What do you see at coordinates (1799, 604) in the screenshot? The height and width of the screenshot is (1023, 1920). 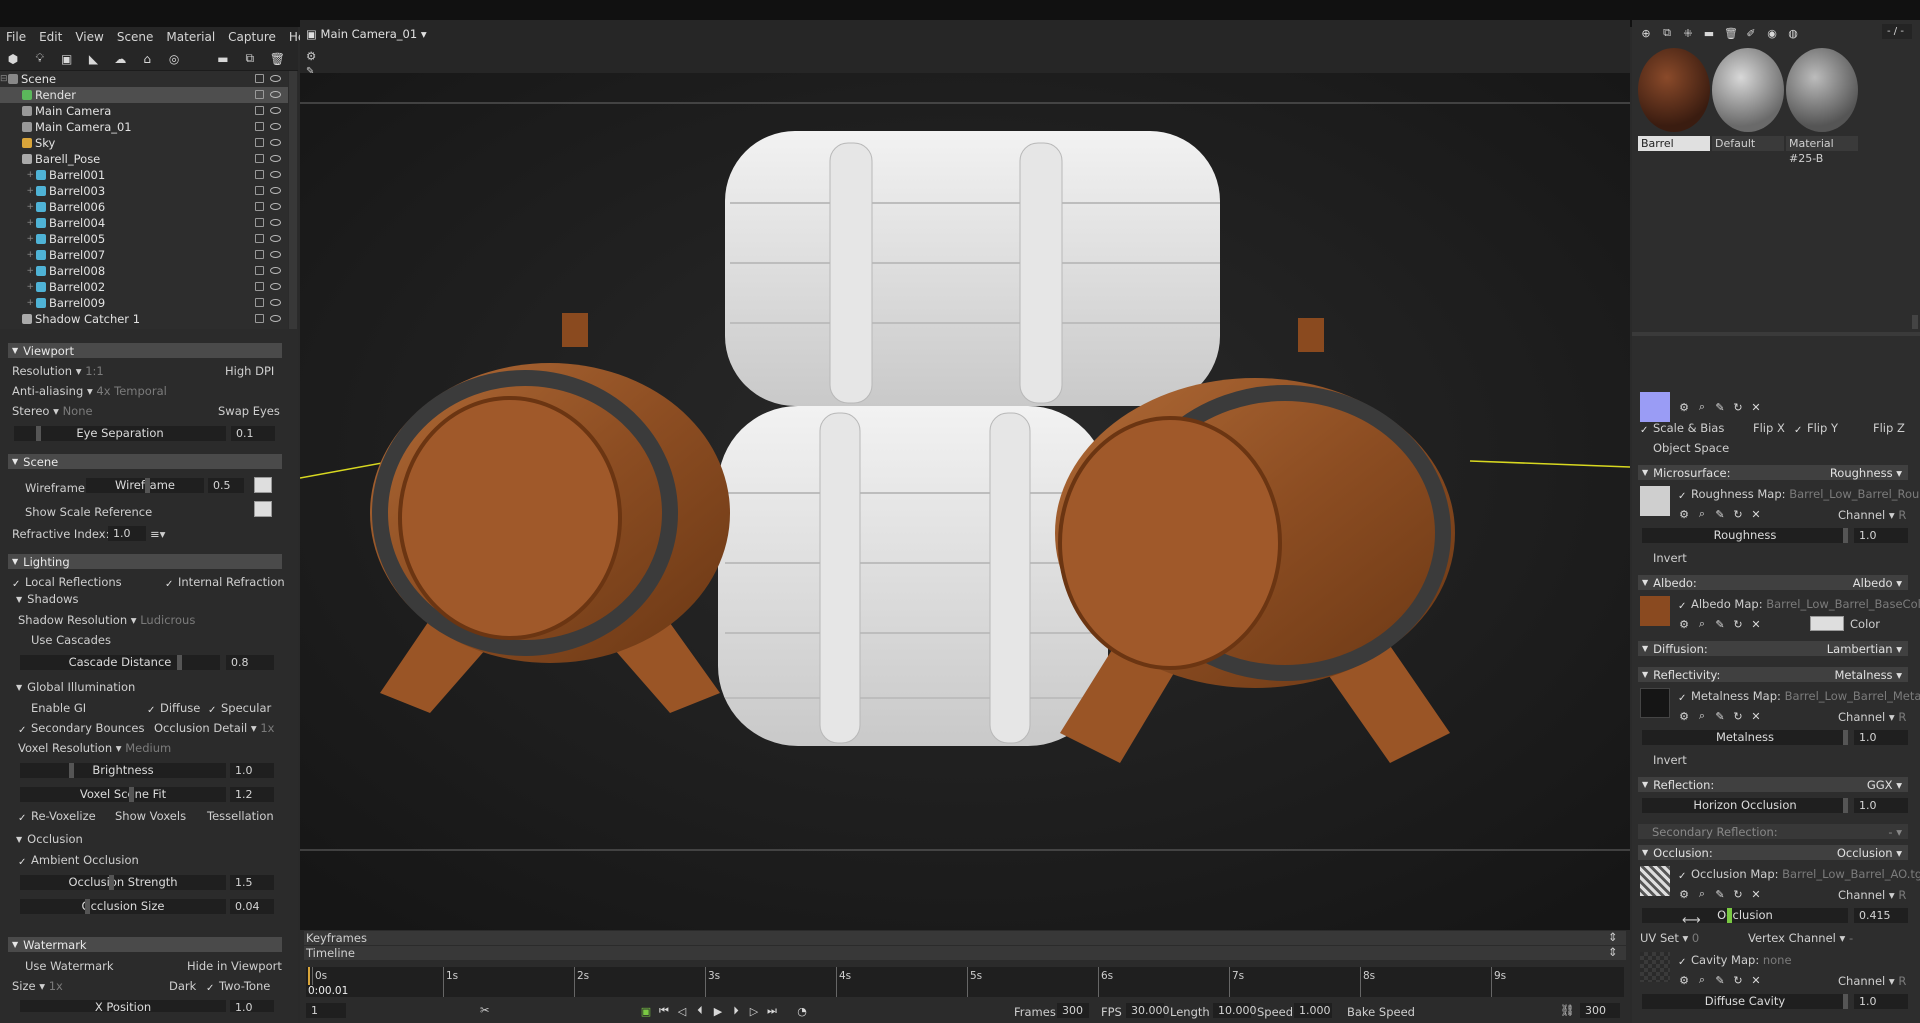 I see `albedo-map-checkbox: ✓ Albedo Map: Barrel_Low_Barrel_BaseCol` at bounding box center [1799, 604].